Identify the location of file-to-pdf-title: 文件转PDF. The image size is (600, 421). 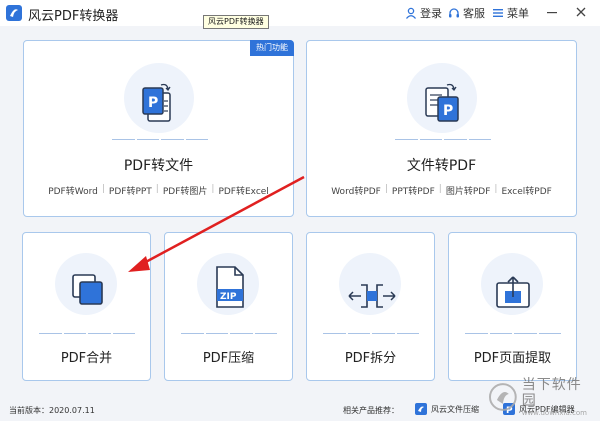
(441, 166).